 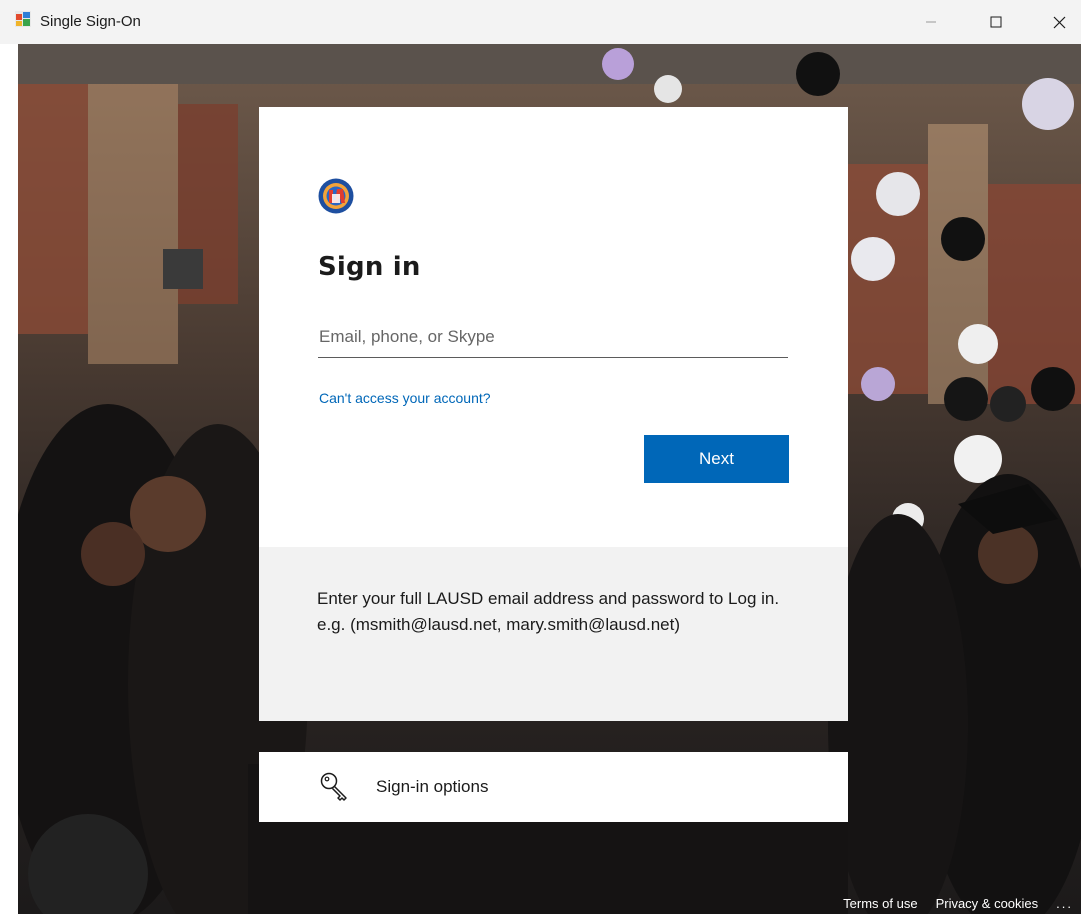 I want to click on terms-of-use-link: Terms of use, so click(x=880, y=903).